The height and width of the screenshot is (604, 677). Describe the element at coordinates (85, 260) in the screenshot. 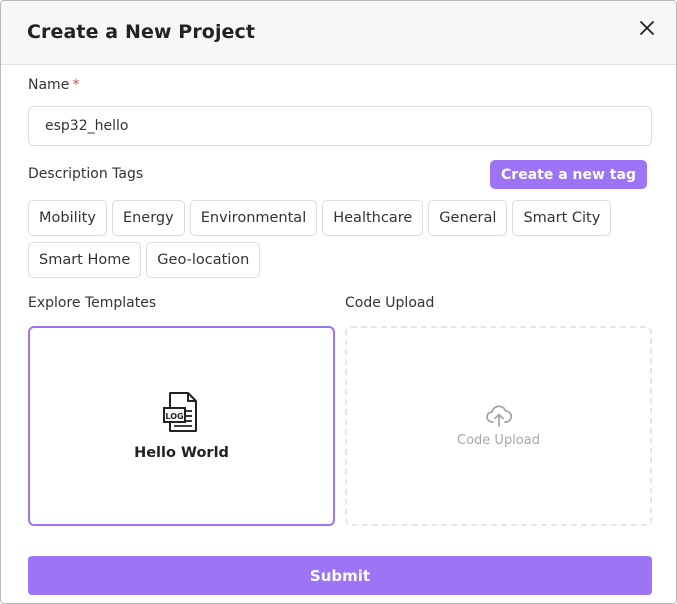

I see `tag-smart-home: Smart Home` at that location.